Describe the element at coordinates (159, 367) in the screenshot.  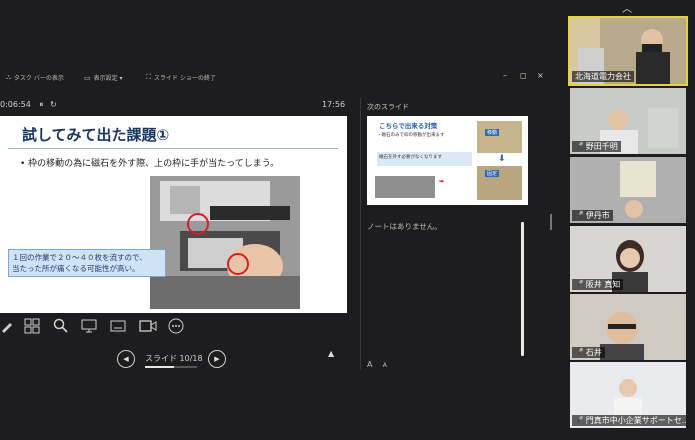
I see `slide-progress-fill` at that location.